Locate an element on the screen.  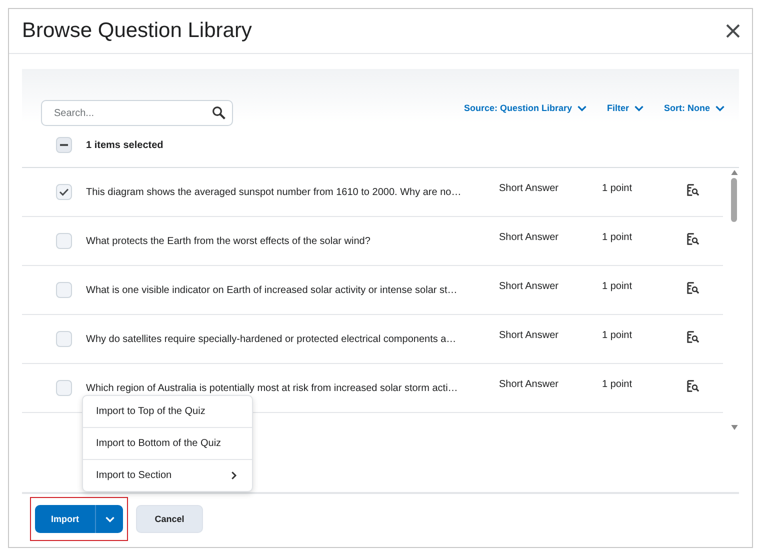
cancel-button: Cancel is located at coordinates (169, 519).